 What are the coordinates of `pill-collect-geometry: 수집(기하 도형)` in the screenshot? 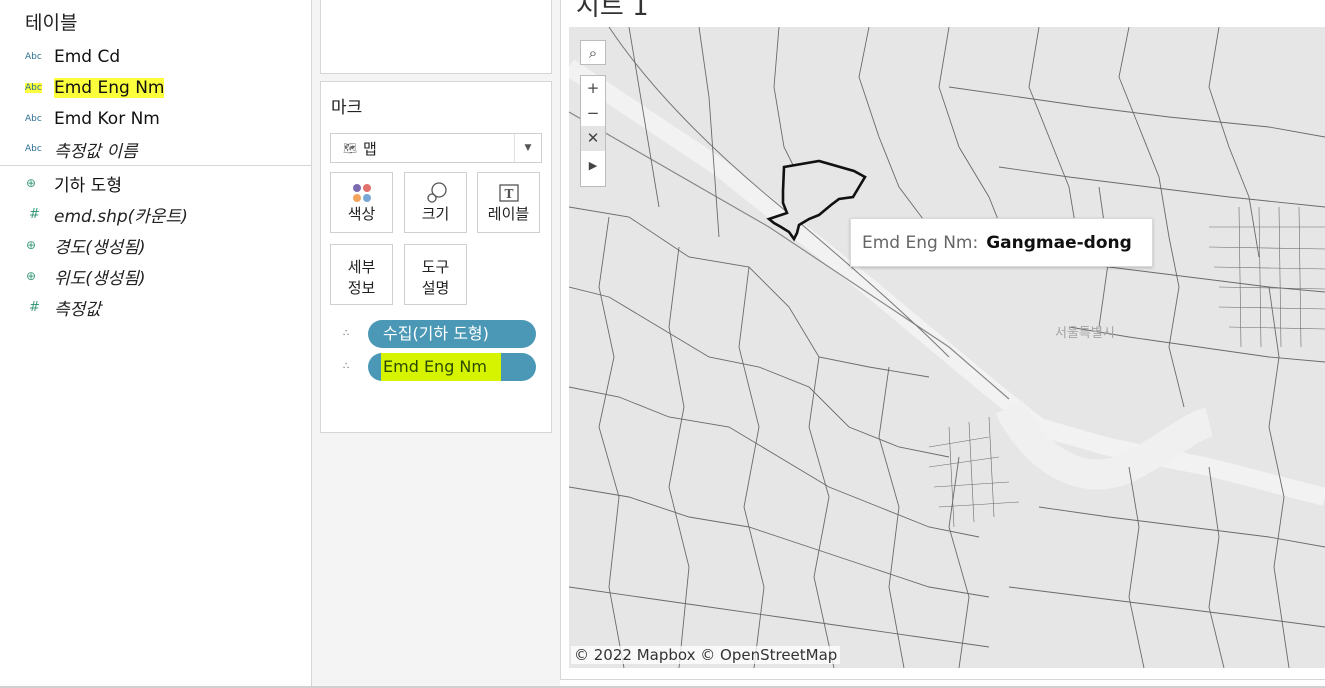 It's located at (452, 334).